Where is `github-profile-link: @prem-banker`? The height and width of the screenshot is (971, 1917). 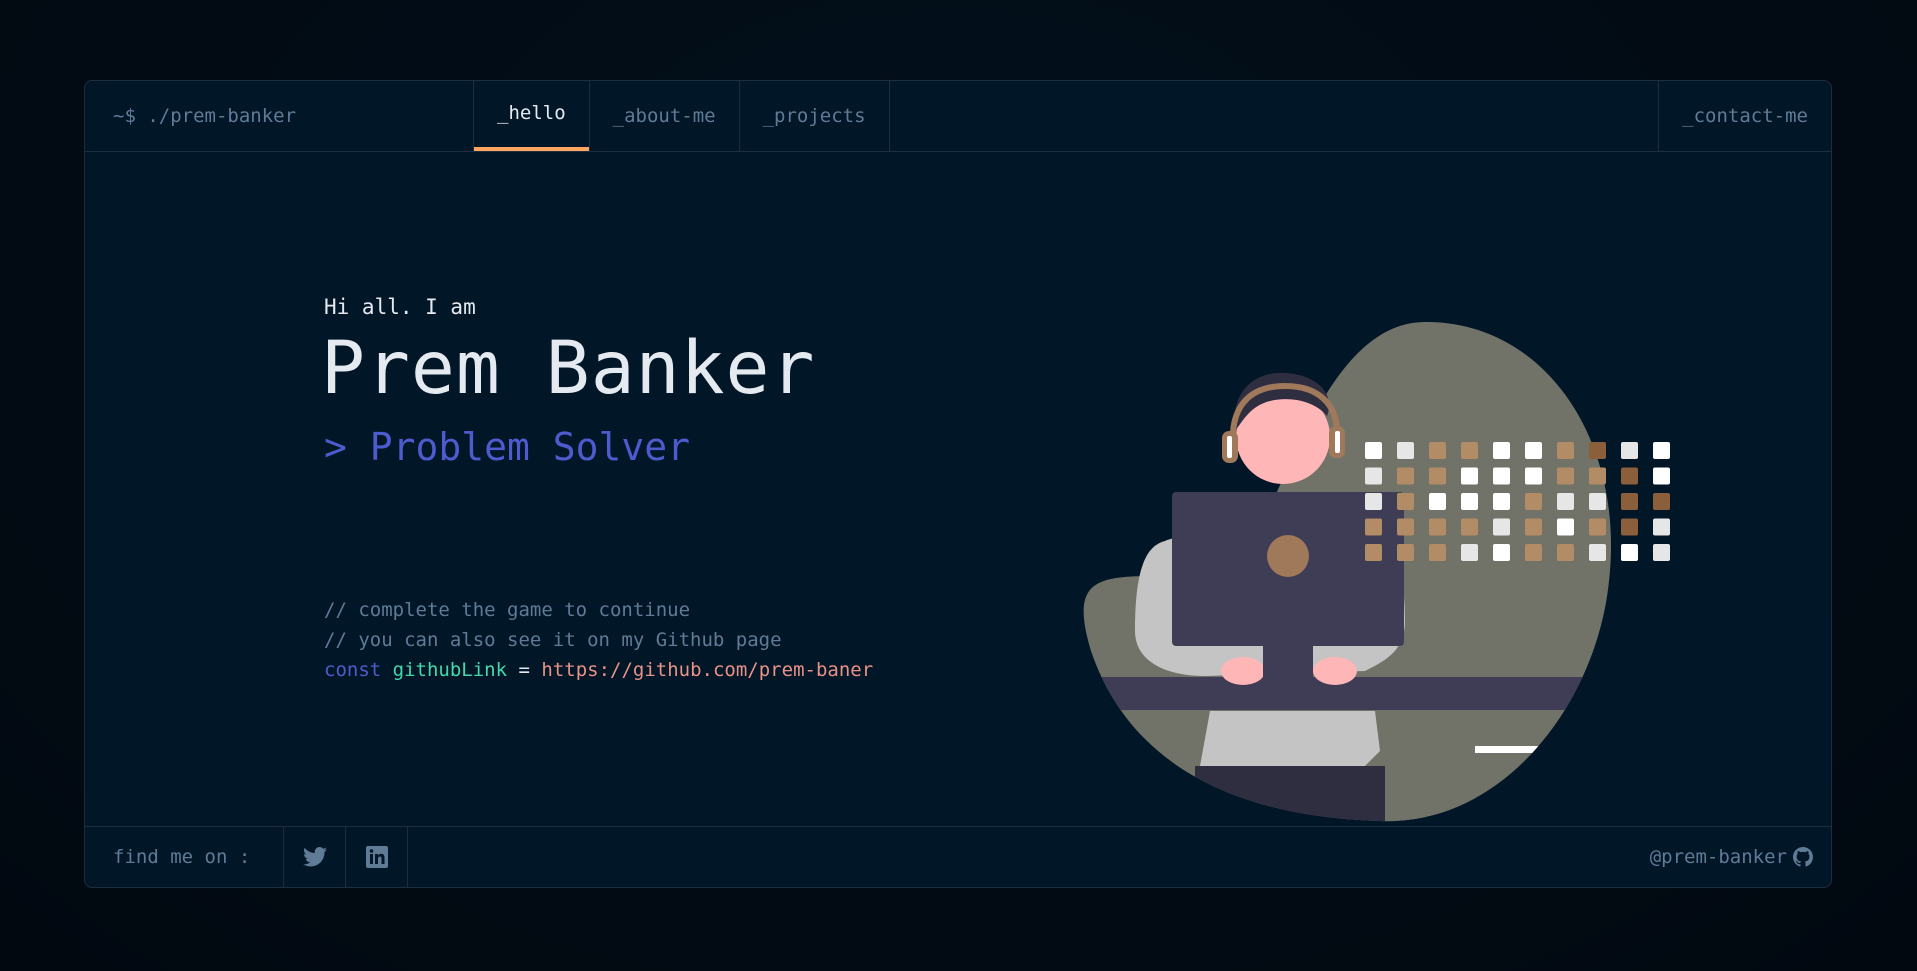 github-profile-link: @prem-banker is located at coordinates (1740, 857).